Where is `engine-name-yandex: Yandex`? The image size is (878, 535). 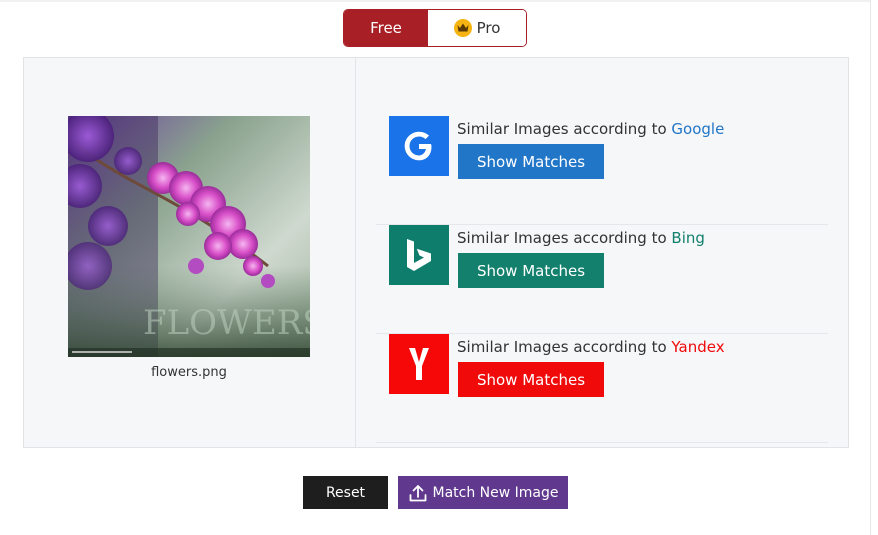 engine-name-yandex: Yandex is located at coordinates (698, 347).